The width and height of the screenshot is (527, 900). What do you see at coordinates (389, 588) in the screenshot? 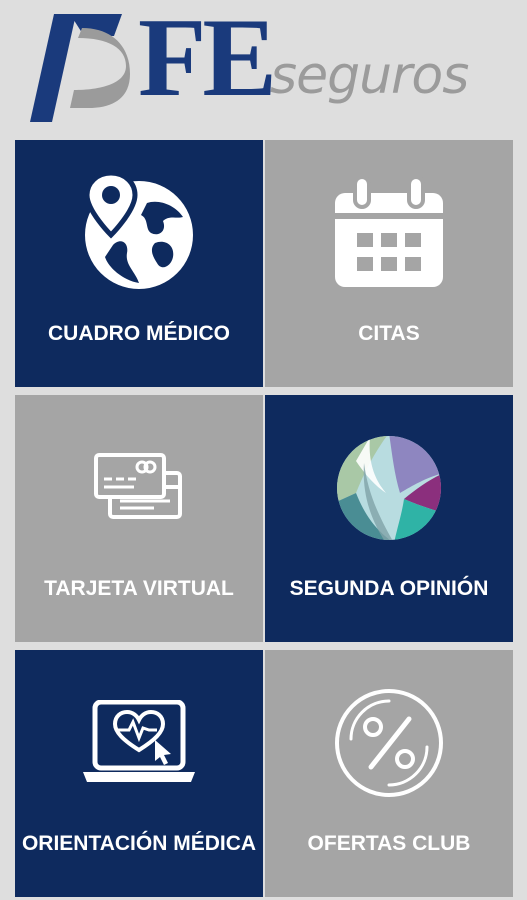
I see `tile-label: SEGUNDA OPINIÓN` at bounding box center [389, 588].